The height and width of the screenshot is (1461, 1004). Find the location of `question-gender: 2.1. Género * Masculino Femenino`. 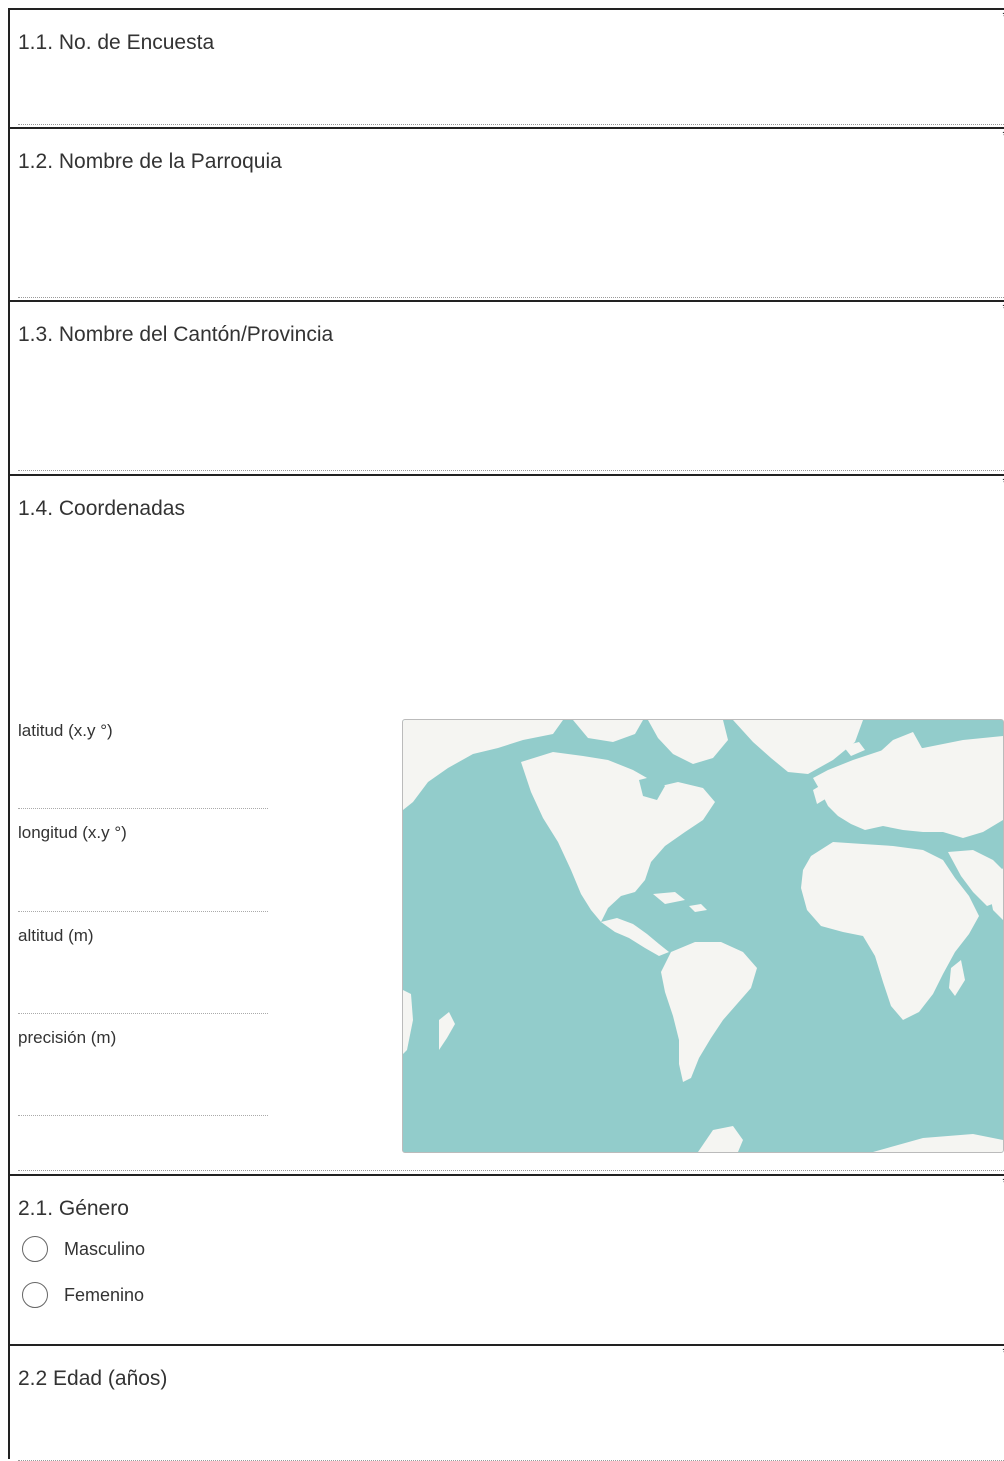

question-gender: 2.1. Género * Masculino Femenino is located at coordinates (506, 1260).